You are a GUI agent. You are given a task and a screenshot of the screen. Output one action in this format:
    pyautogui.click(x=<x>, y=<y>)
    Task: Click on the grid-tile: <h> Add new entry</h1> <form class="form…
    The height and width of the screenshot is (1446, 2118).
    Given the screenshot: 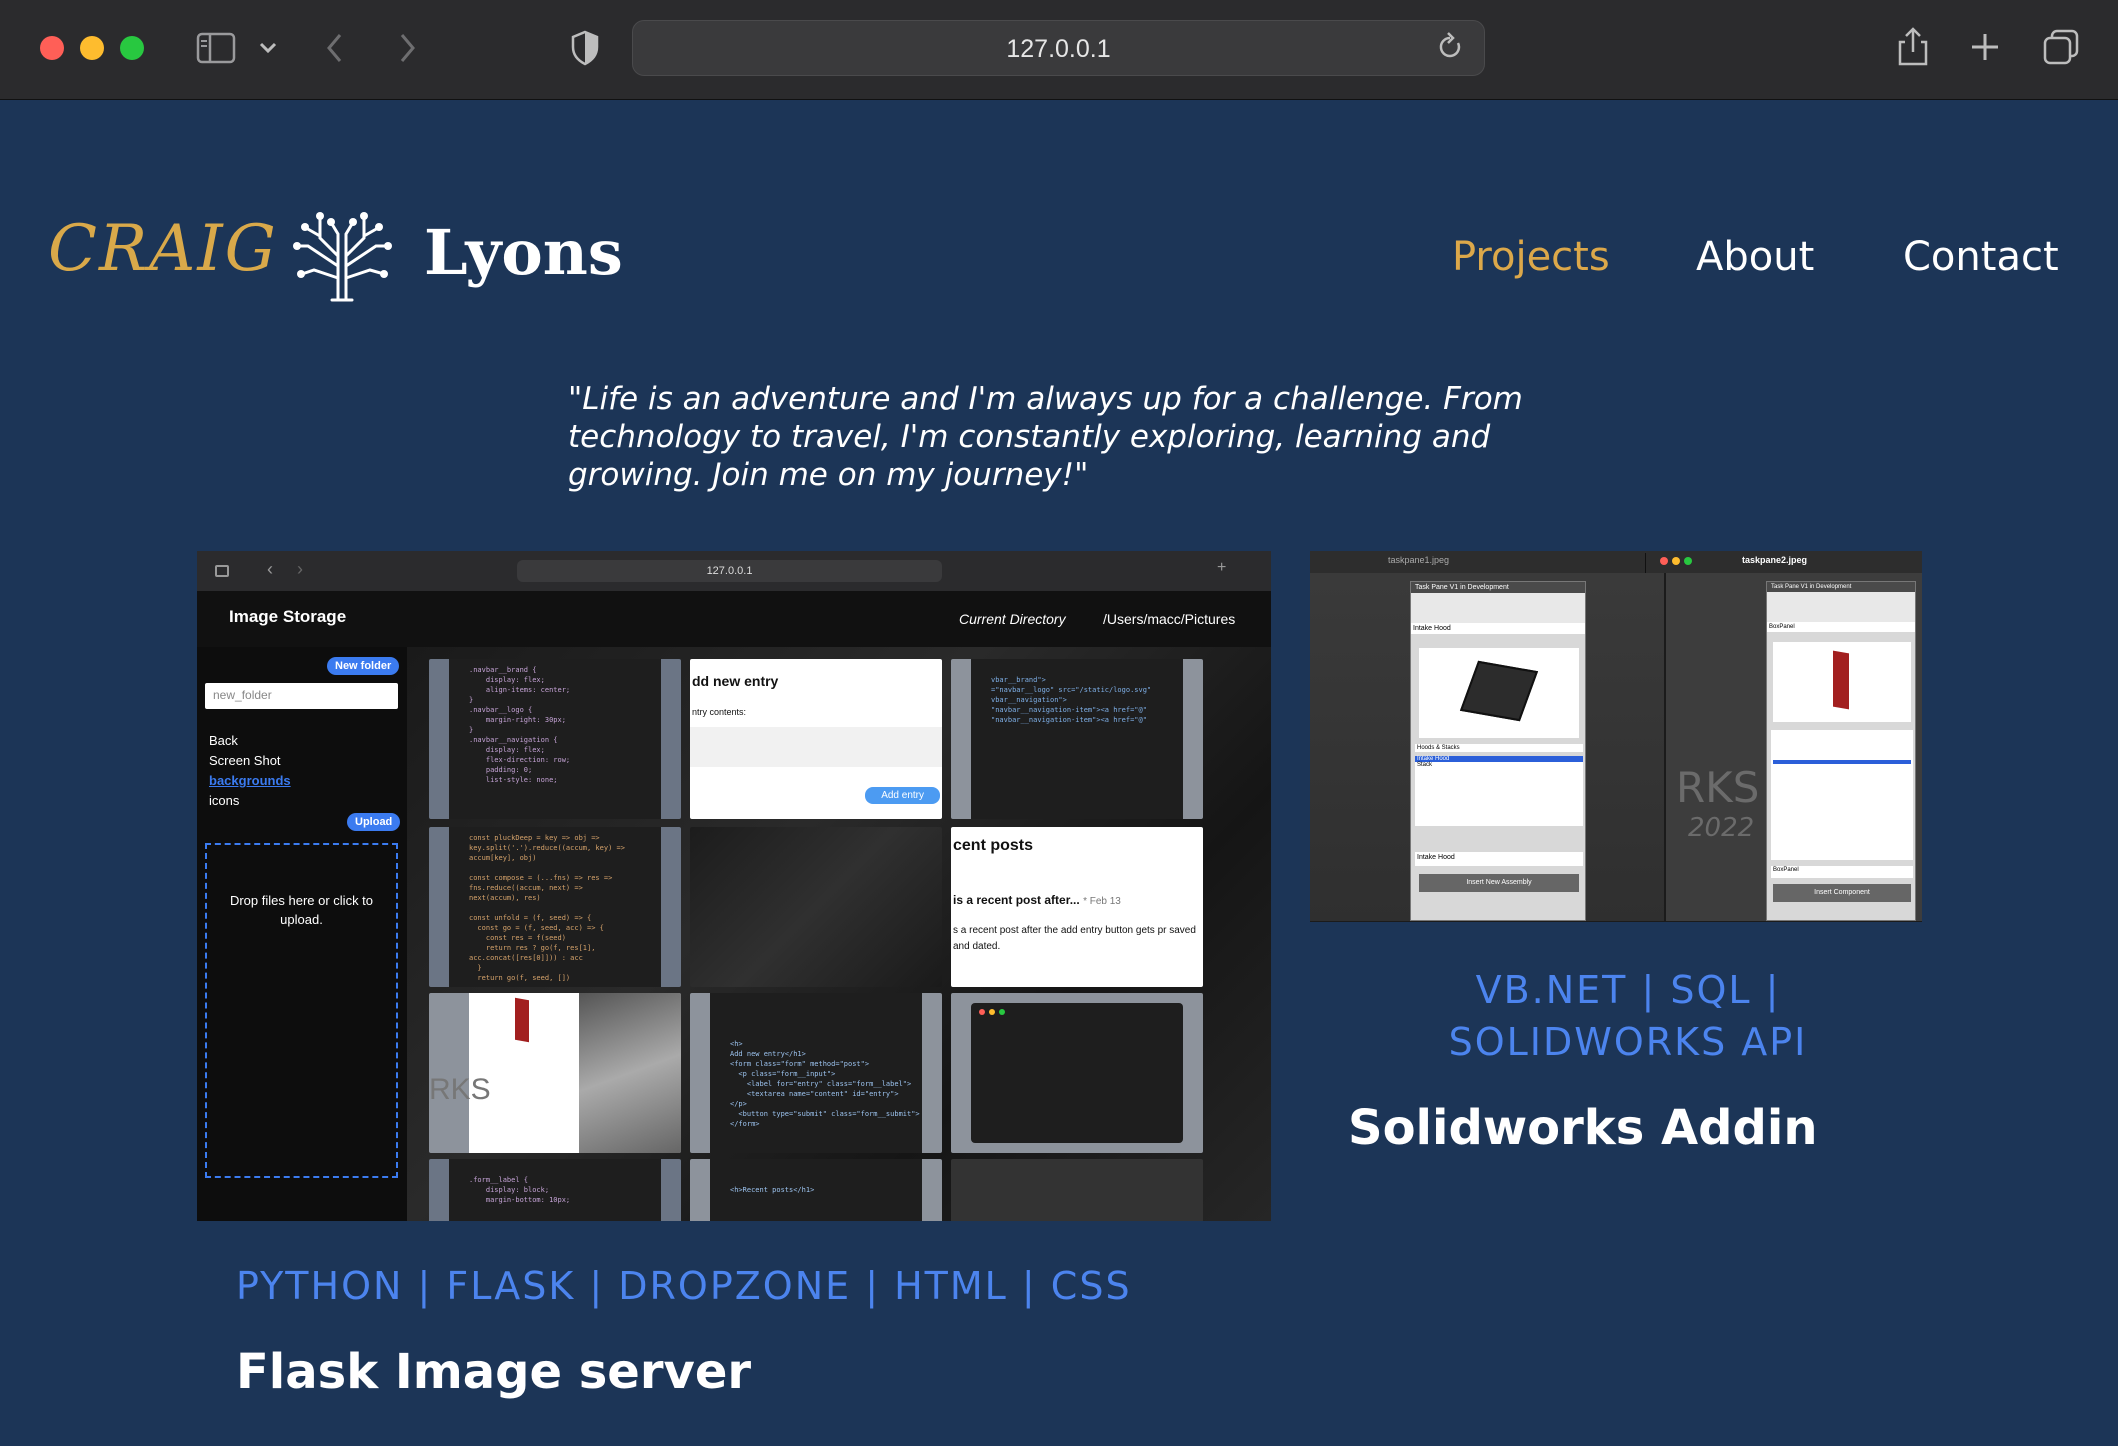 What is the action you would take?
    pyautogui.click(x=816, y=1073)
    